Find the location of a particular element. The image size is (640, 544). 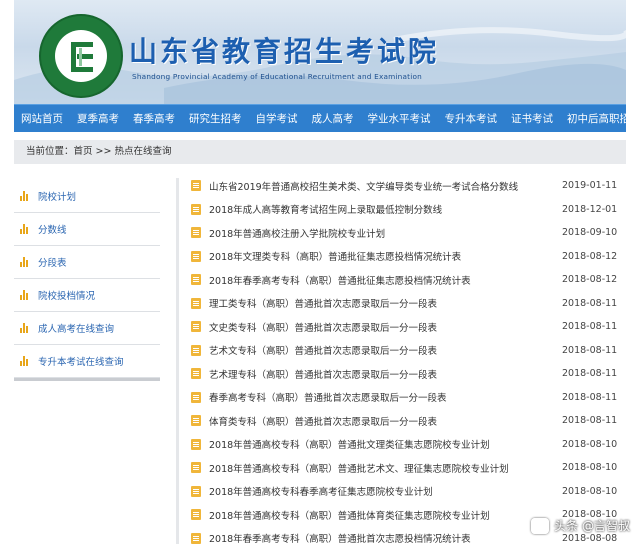

list-item: 艺术理专科（高职）普通批首次志愿录取后一分一段表 2018-08-11 is located at coordinates (399, 374).